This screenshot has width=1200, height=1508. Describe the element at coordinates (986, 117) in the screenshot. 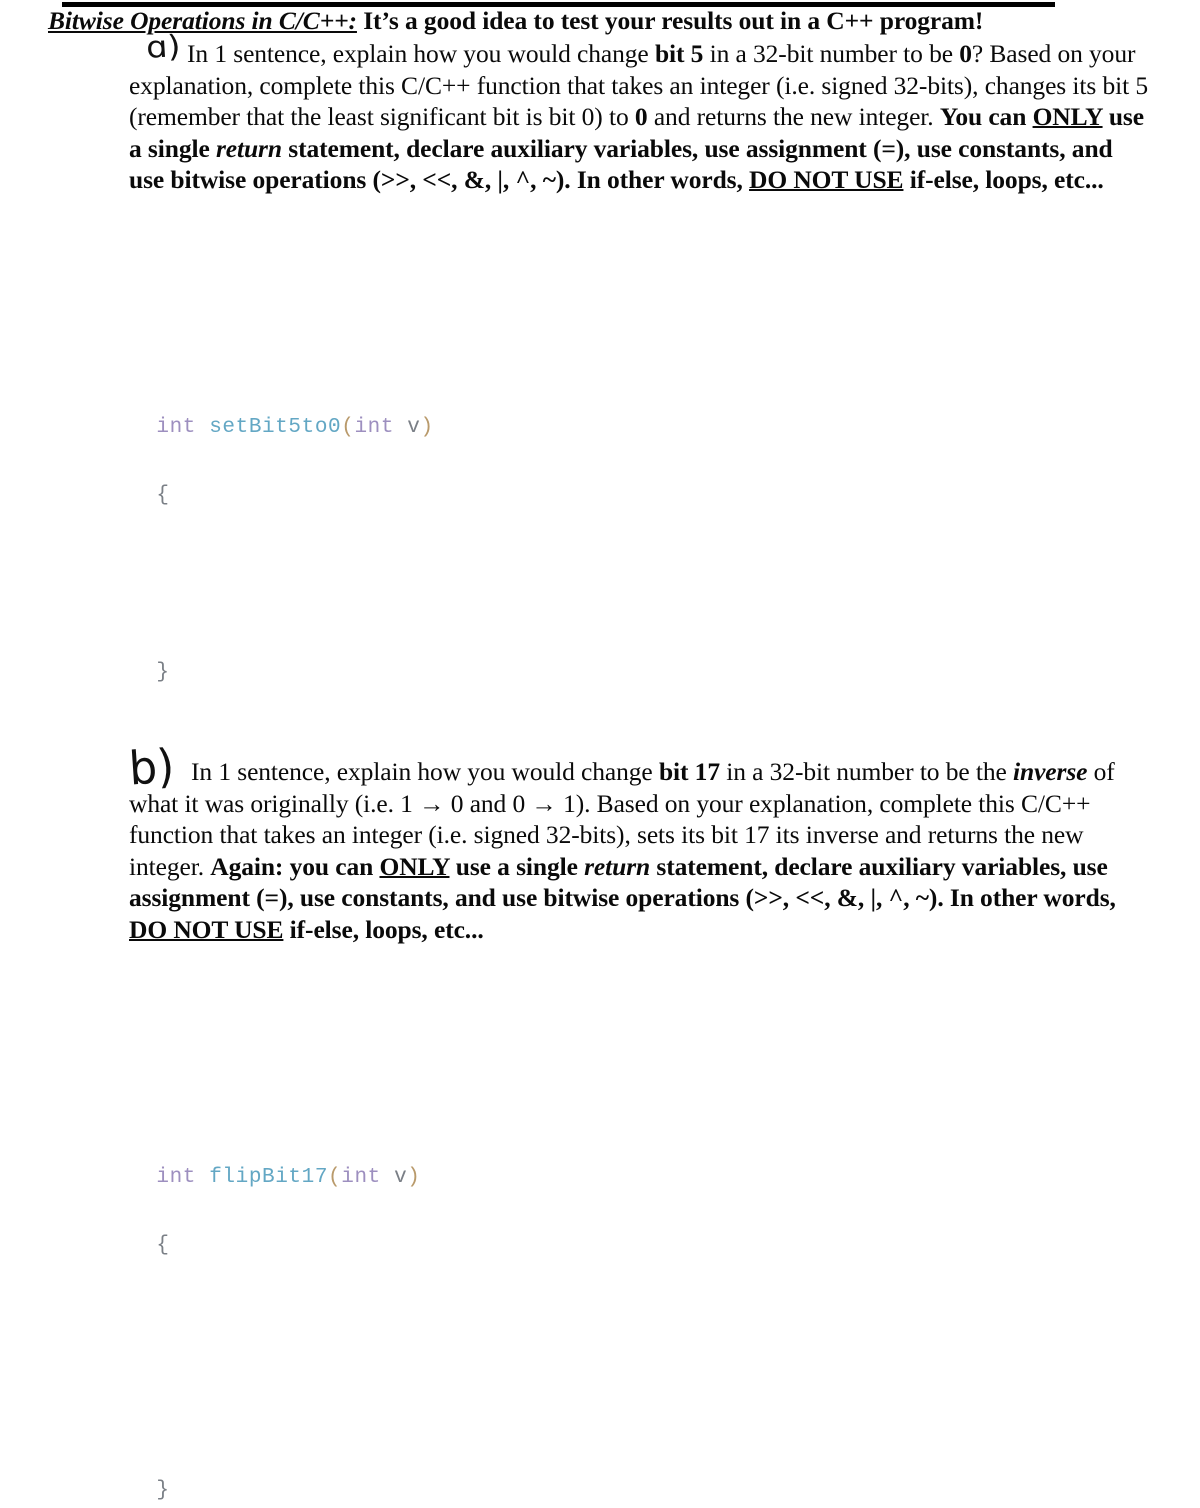

I see `question-a-seg-7: You can` at that location.